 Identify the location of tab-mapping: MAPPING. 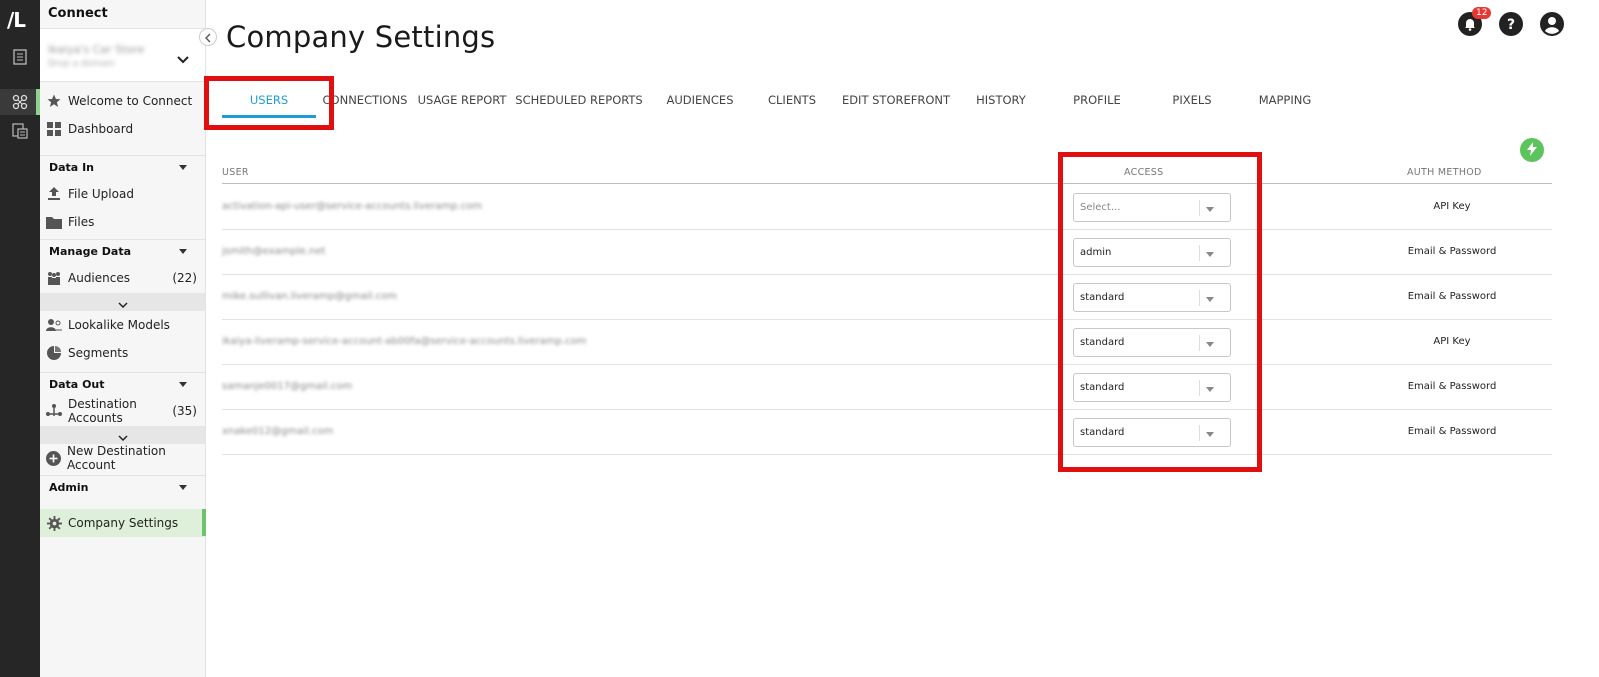
(1285, 100).